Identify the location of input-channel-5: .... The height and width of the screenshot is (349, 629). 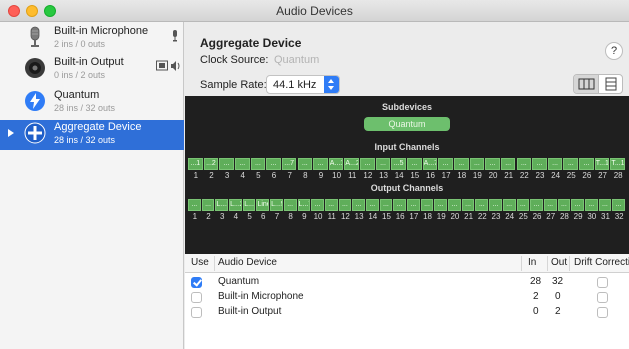
(258, 164).